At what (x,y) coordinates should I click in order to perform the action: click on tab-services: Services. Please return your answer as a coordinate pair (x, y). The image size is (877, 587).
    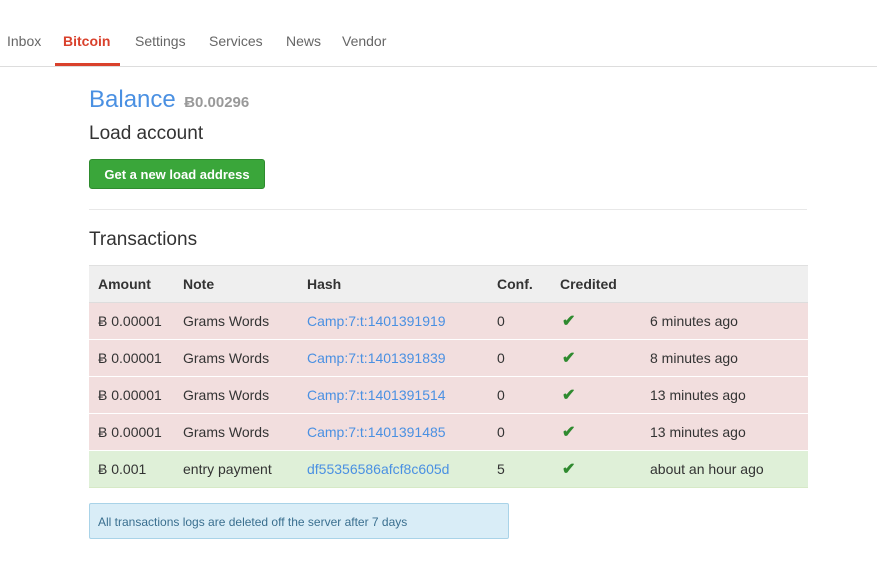
    Looking at the image, I should click on (236, 41).